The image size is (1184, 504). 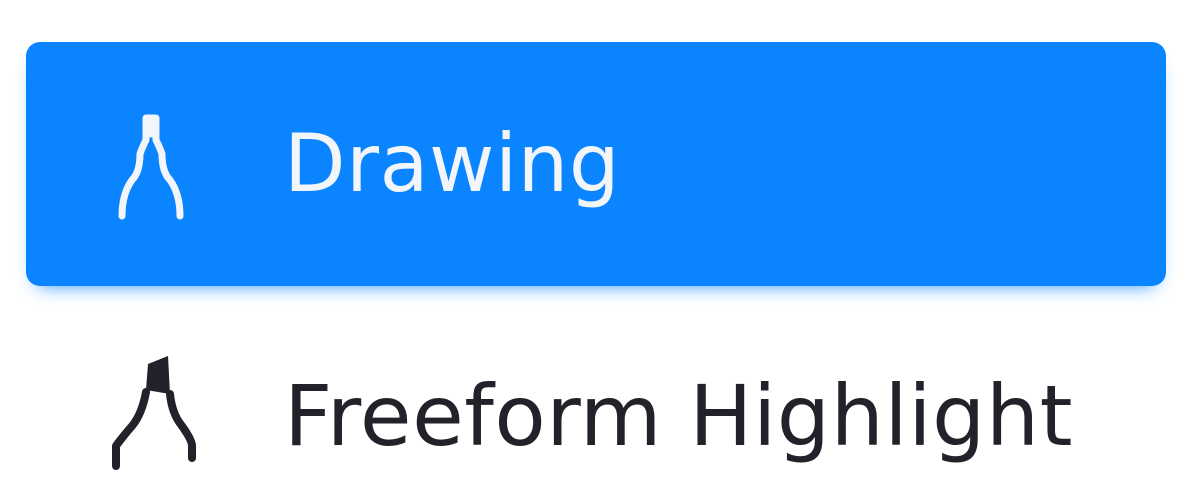 What do you see at coordinates (151, 167) in the screenshot?
I see `pen-nib-outline-icon` at bounding box center [151, 167].